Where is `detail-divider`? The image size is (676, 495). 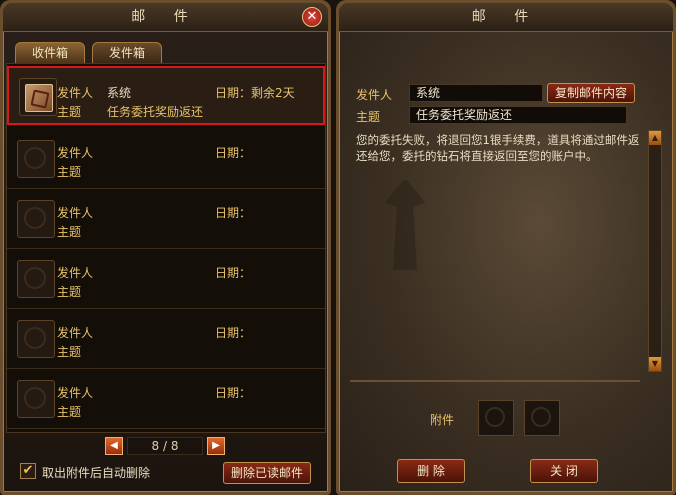 detail-divider is located at coordinates (495, 381).